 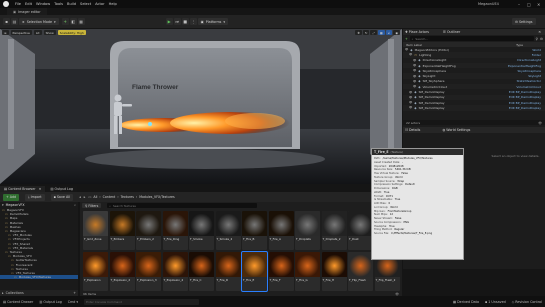 What do you see at coordinates (182, 205) in the screenshot?
I see `asset-search-input: ⌕ Search Textures` at bounding box center [182, 205].